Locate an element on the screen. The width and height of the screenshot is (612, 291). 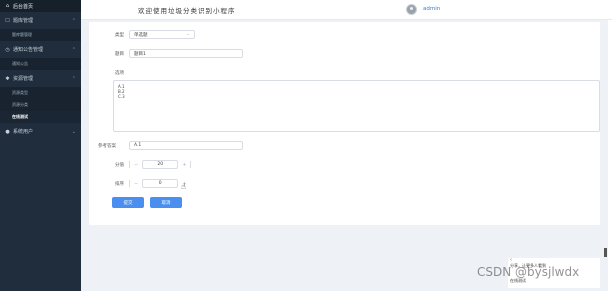
options-label: 选项 is located at coordinates (119, 73).